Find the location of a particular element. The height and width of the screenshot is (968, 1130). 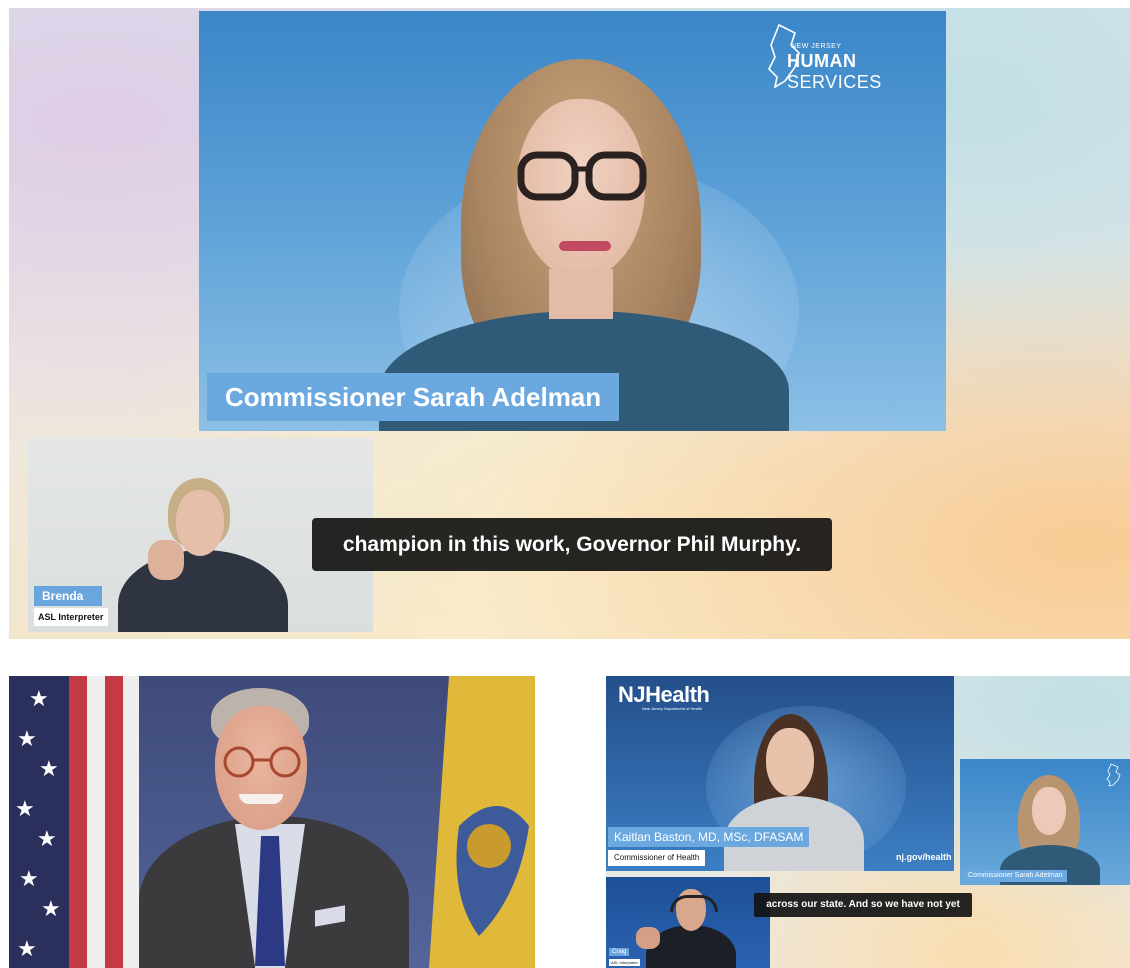

speaker-lips is located at coordinates (585, 246).